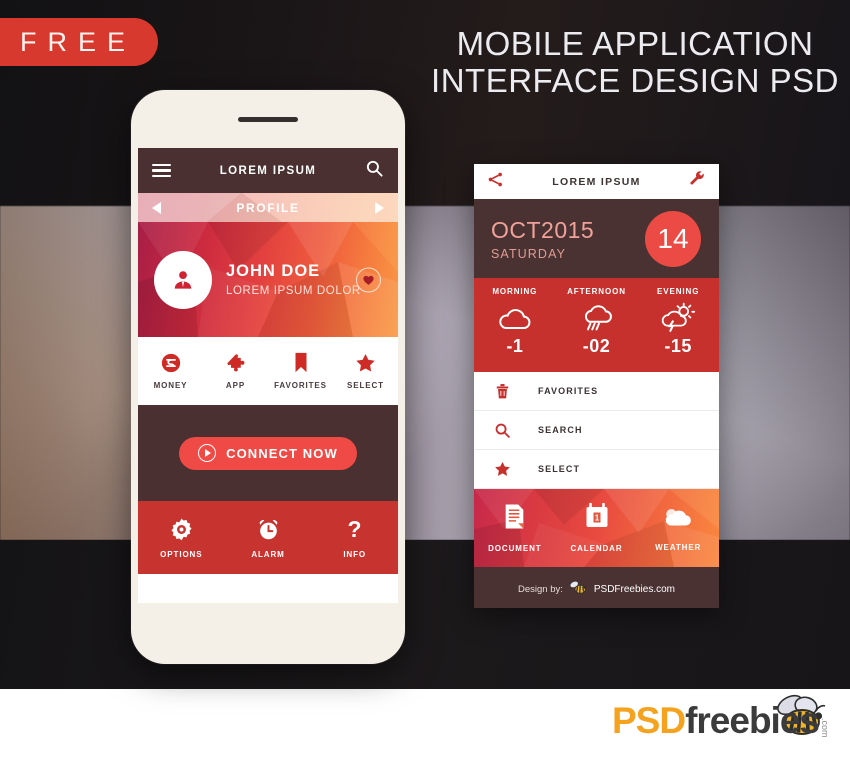 The height and width of the screenshot is (759, 850). I want to click on credit-prefix: Design by:, so click(540, 589).